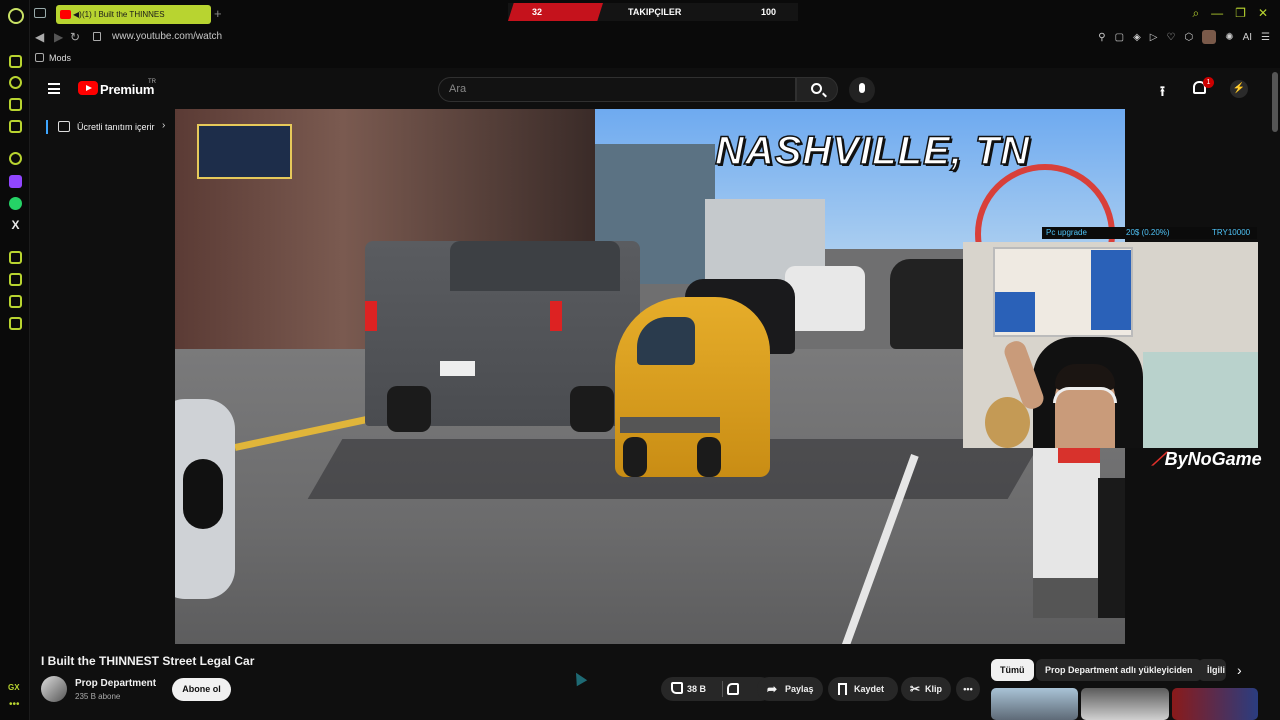  I want to click on minimize-icon: —, so click(1217, 13).